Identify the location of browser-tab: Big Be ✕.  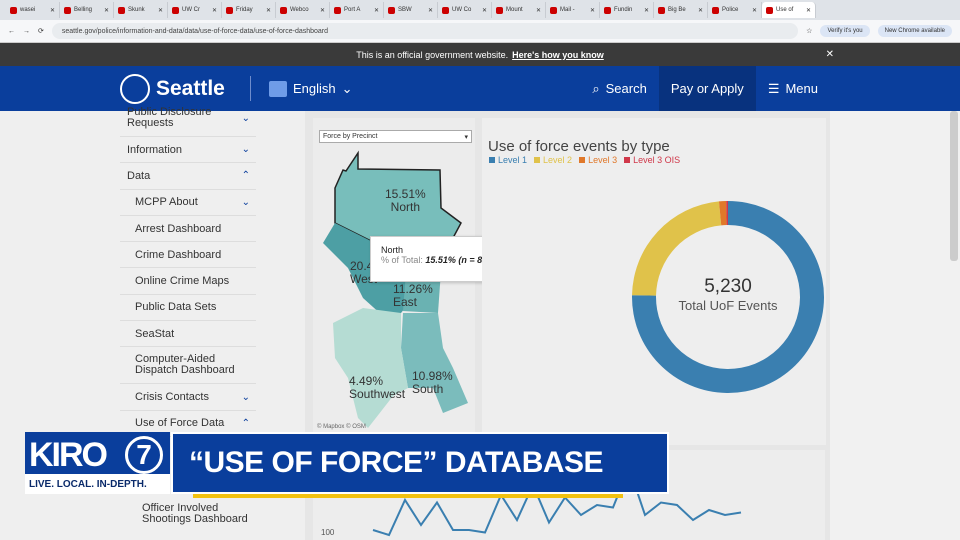
(681, 10).